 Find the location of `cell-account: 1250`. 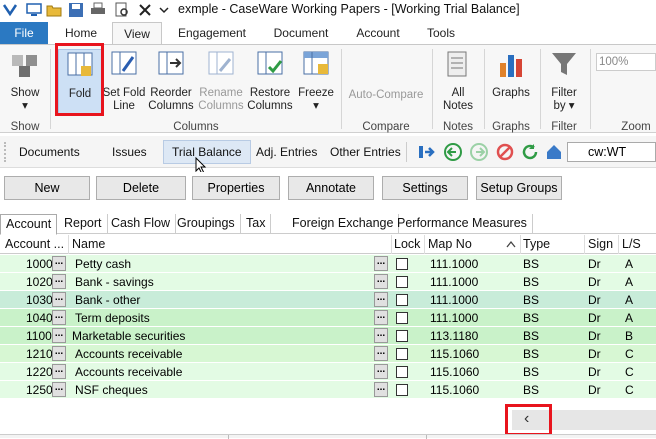

cell-account: 1250 is located at coordinates (39, 390).